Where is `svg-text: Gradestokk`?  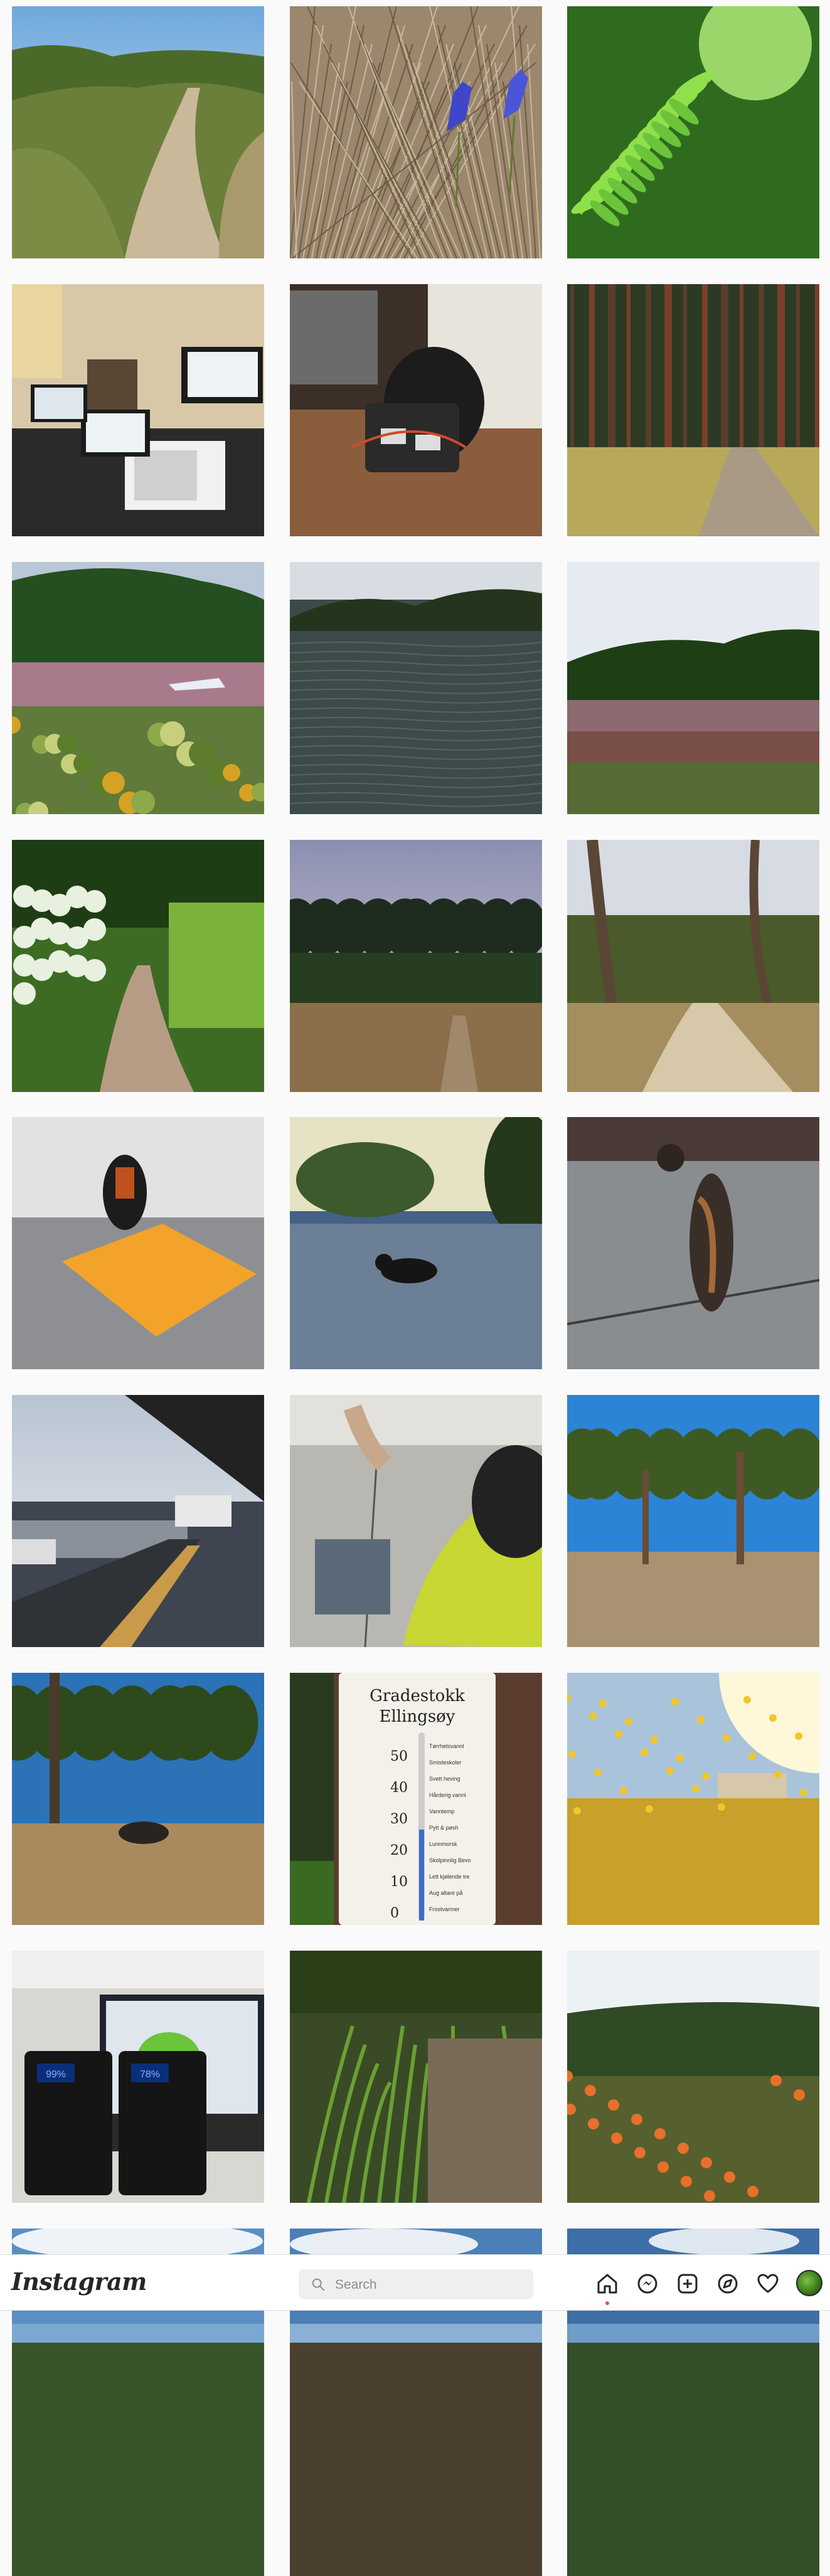 svg-text: Gradestokk is located at coordinates (417, 1696).